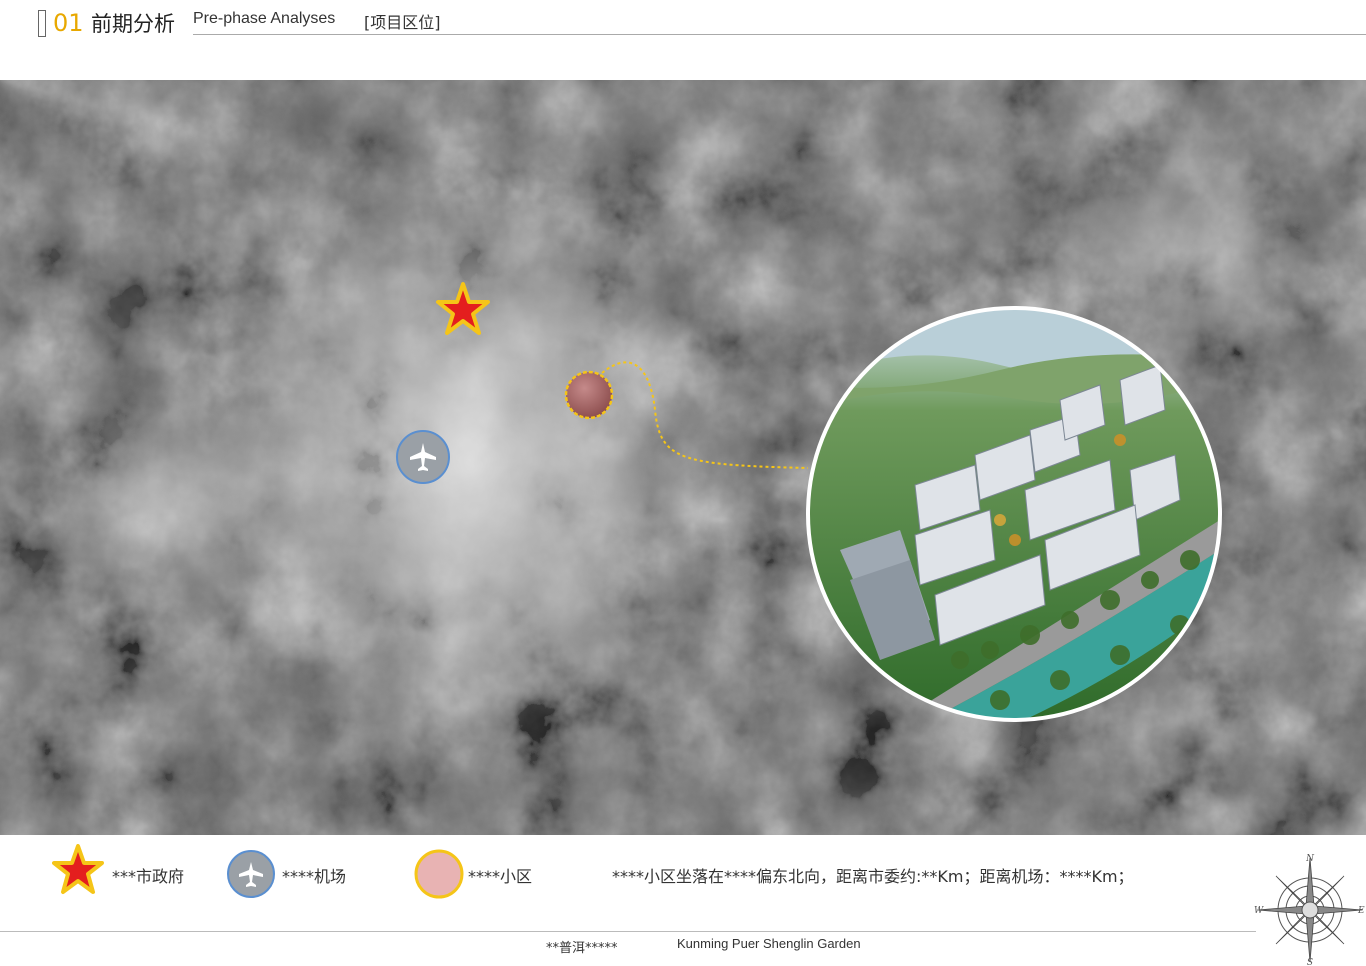 The image size is (1366, 966). I want to click on section-number: 01, so click(68, 23).